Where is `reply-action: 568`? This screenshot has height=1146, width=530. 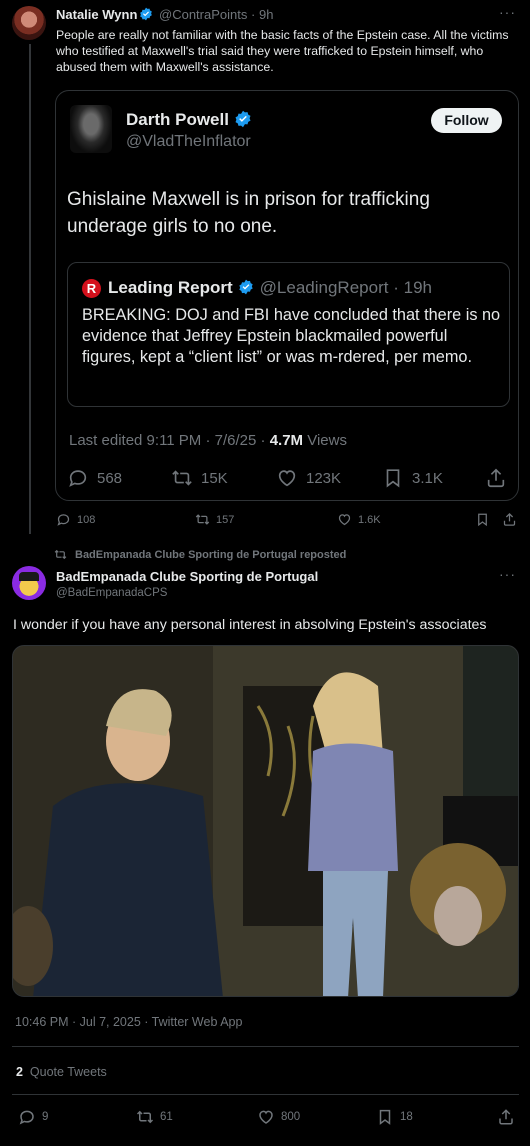
reply-action: 568 is located at coordinates (94, 478).